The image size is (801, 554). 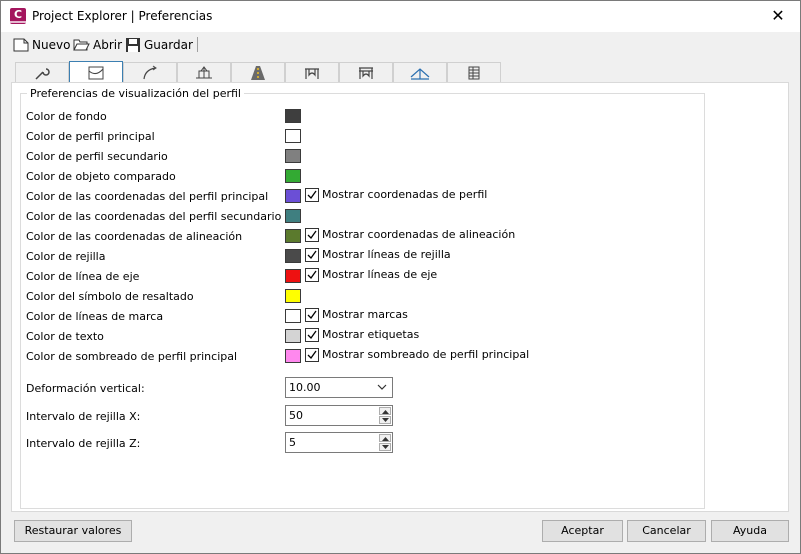 I want to click on table-icon, so click(x=474, y=72).